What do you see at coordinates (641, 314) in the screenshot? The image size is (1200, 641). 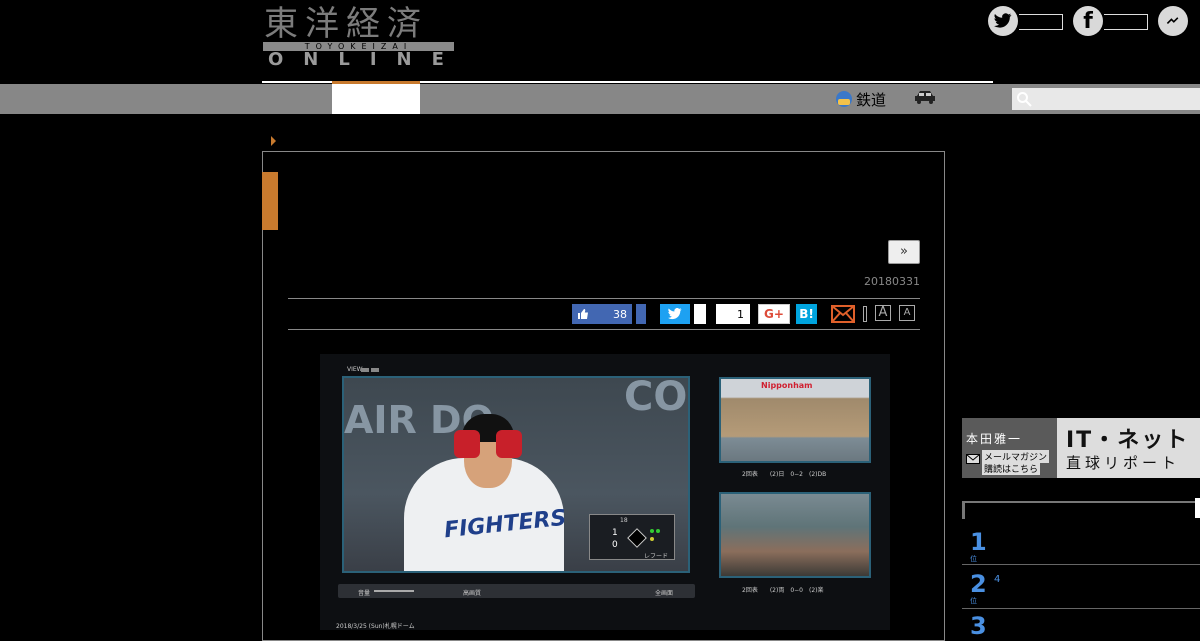 I see `like-count-tail` at bounding box center [641, 314].